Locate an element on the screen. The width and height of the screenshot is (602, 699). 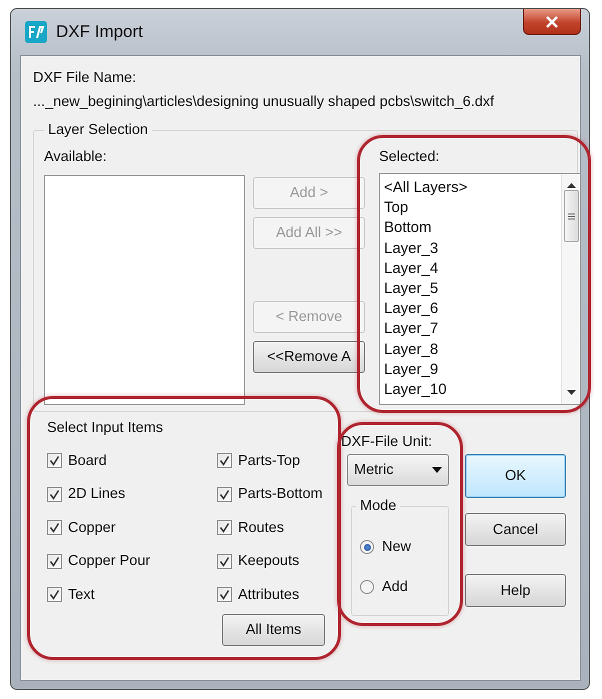
grip-icon is located at coordinates (571, 216).